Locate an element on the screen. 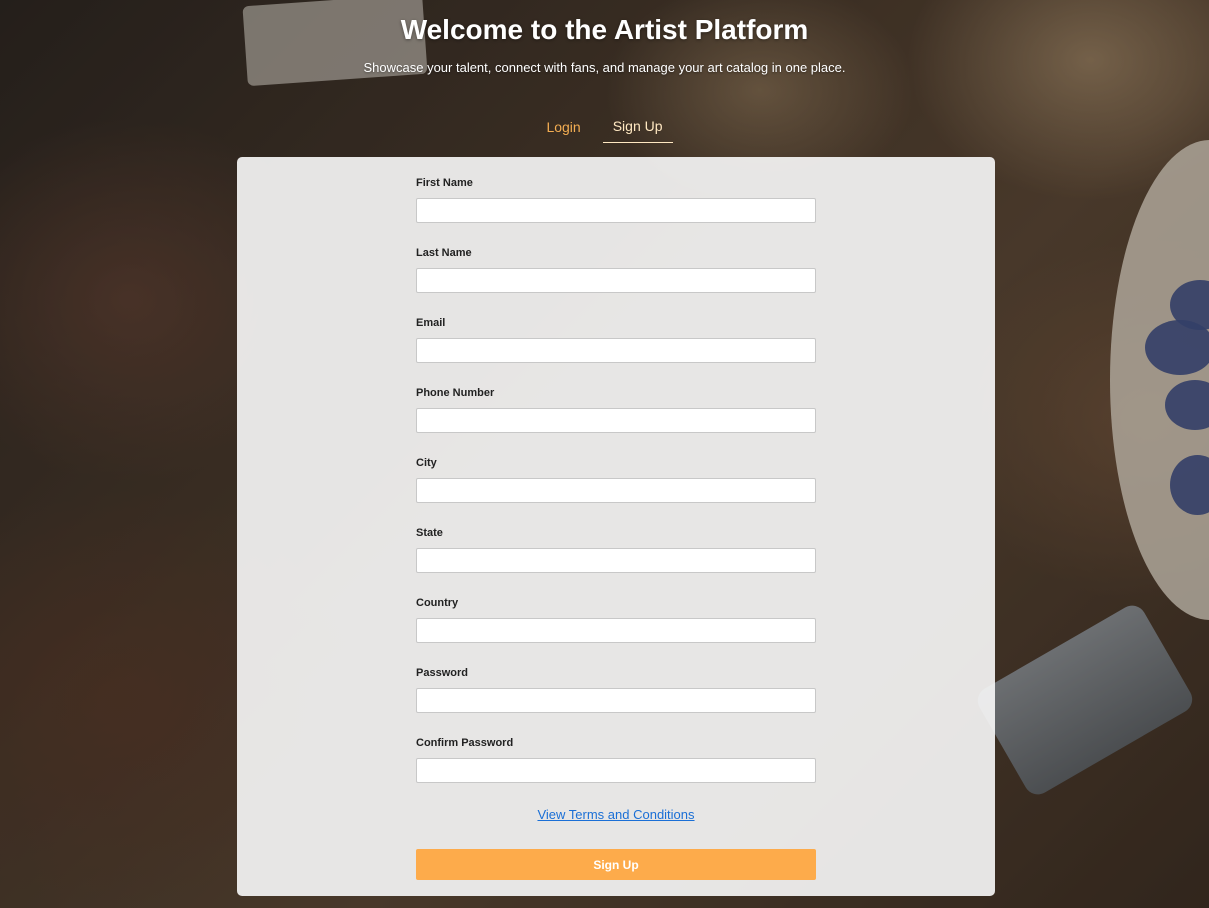 The height and width of the screenshot is (908, 1209). confirm-password-field: Confirm Password is located at coordinates (616, 772).